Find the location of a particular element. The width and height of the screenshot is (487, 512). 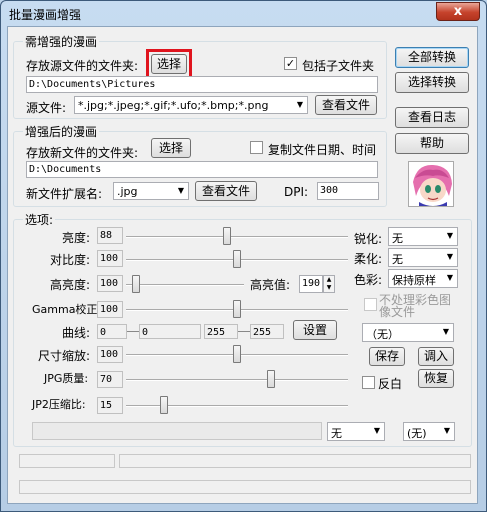

curve-connector is located at coordinates (133, 331).